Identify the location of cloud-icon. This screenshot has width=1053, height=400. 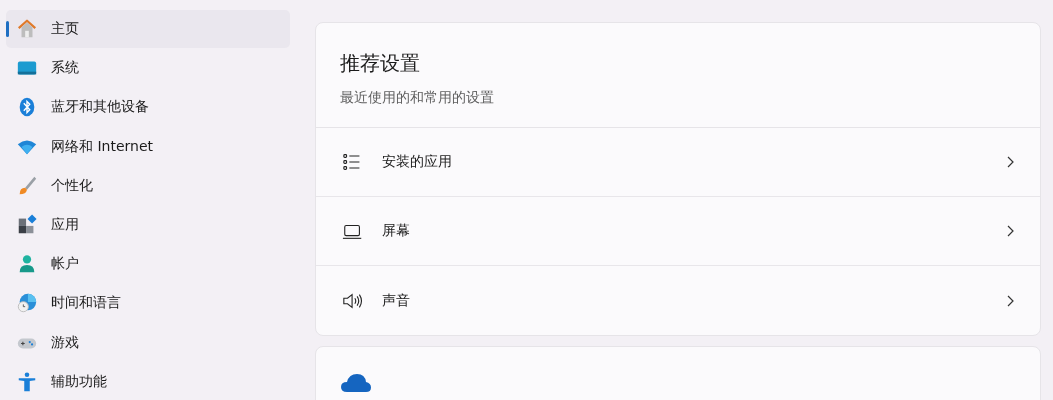
(356, 382).